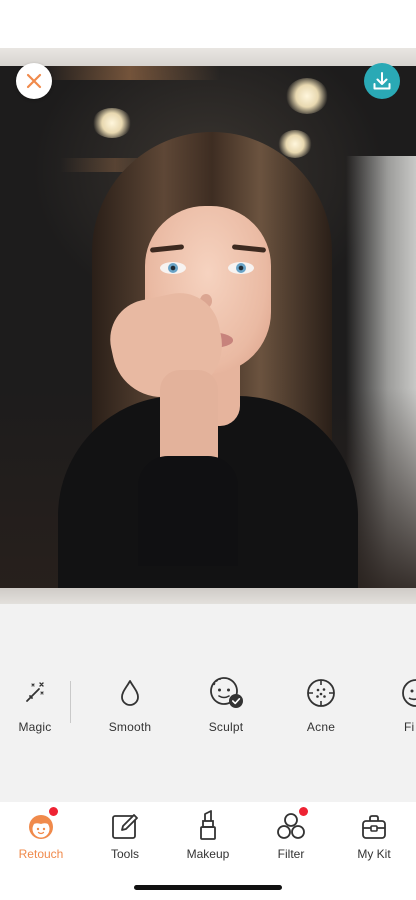 This screenshot has width=416, height=900. I want to click on tab-makeup: Makeup, so click(208, 834).